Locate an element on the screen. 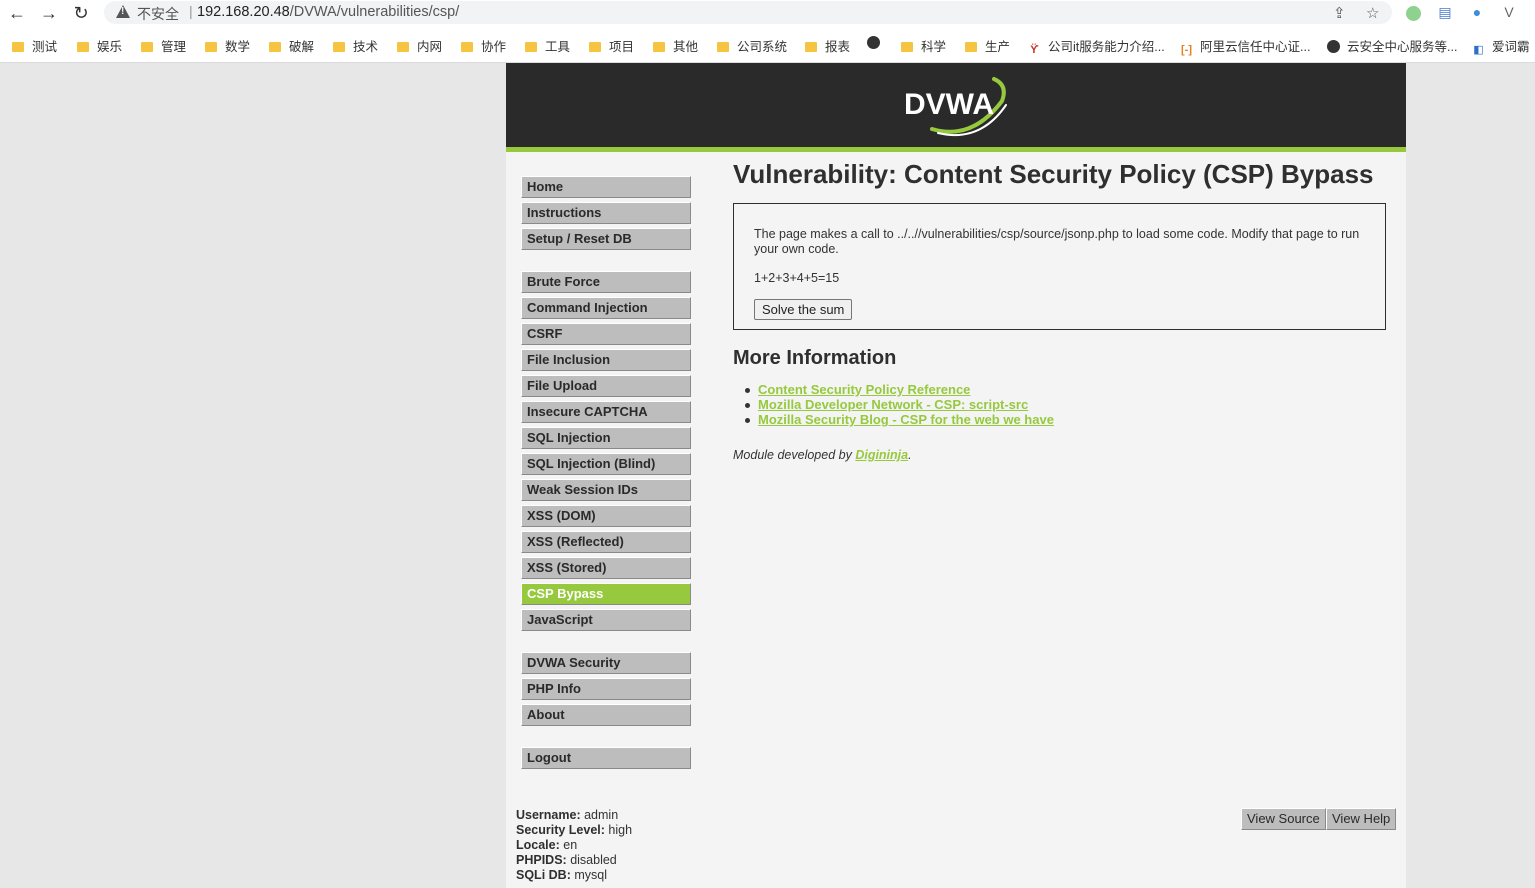 The image size is (1535, 888). bookmark-globe is located at coordinates (877, 45).